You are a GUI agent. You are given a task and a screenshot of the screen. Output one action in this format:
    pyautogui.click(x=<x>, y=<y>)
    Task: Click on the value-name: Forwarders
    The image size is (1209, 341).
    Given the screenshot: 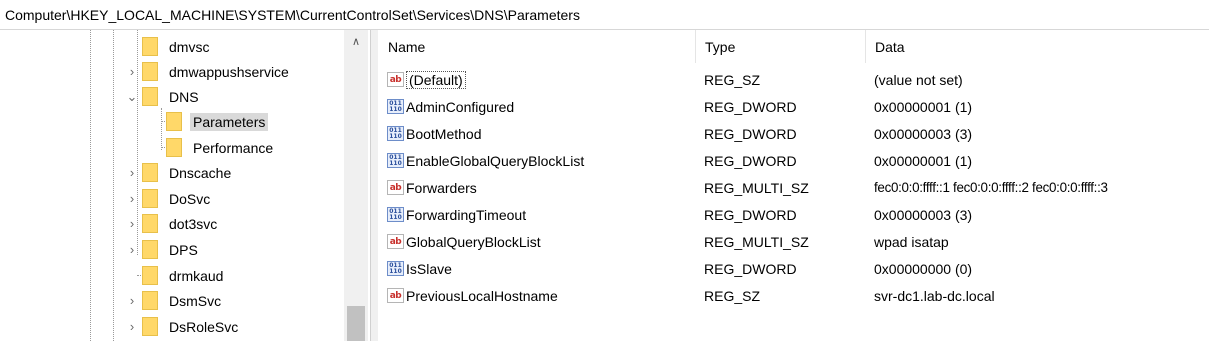 What is the action you would take?
    pyautogui.click(x=441, y=187)
    